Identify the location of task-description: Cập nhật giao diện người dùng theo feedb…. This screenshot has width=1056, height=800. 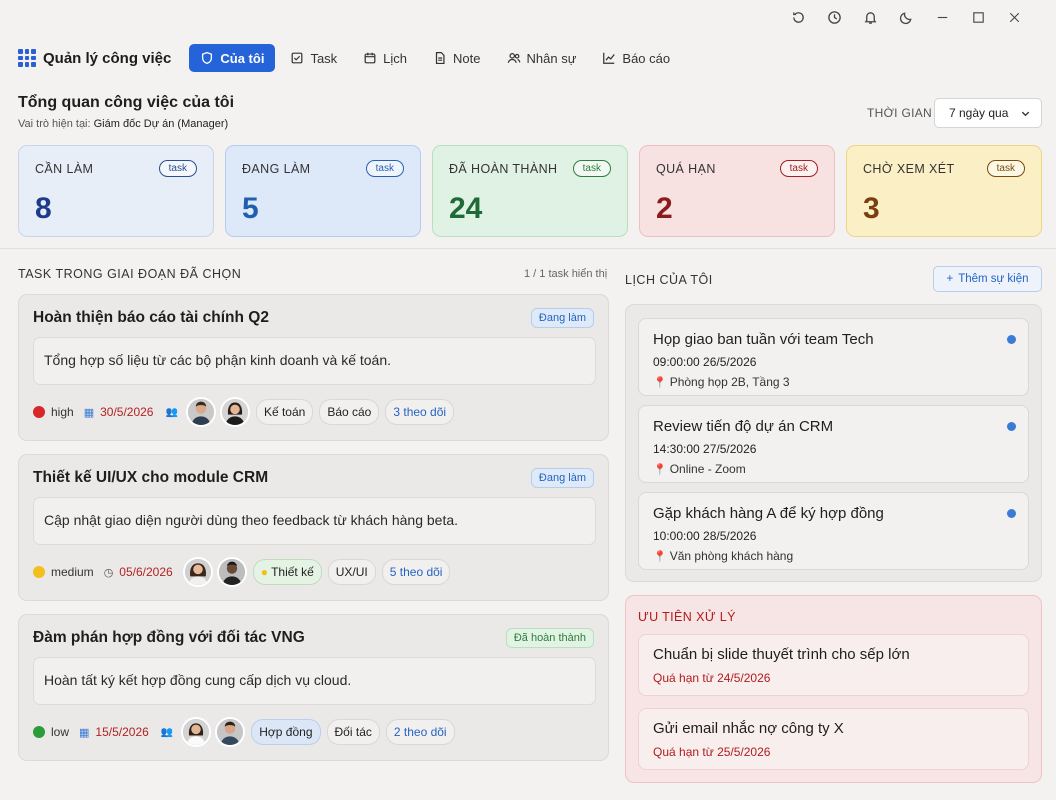
(314, 521).